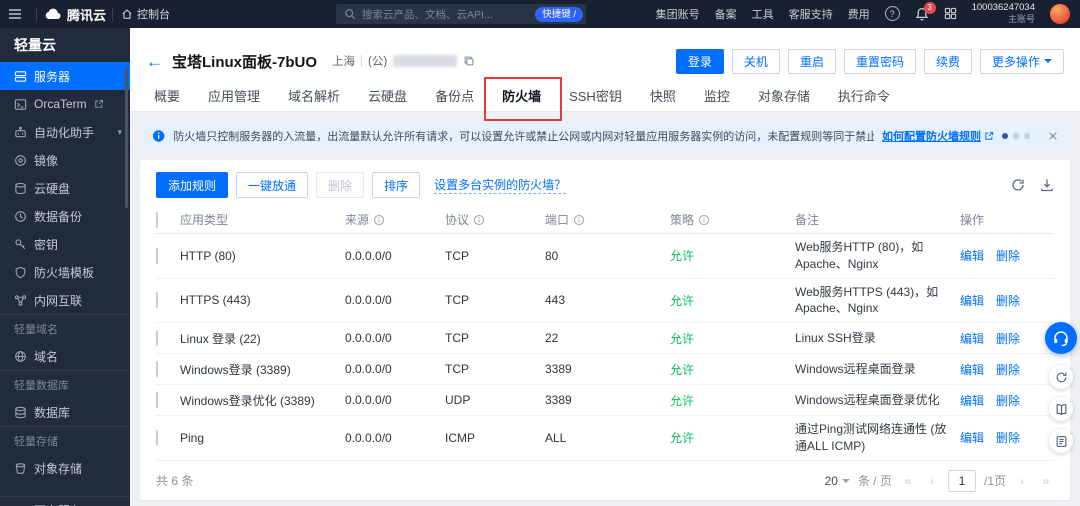  What do you see at coordinates (925, 11) in the screenshot?
I see `notifications-button: 3` at bounding box center [925, 11].